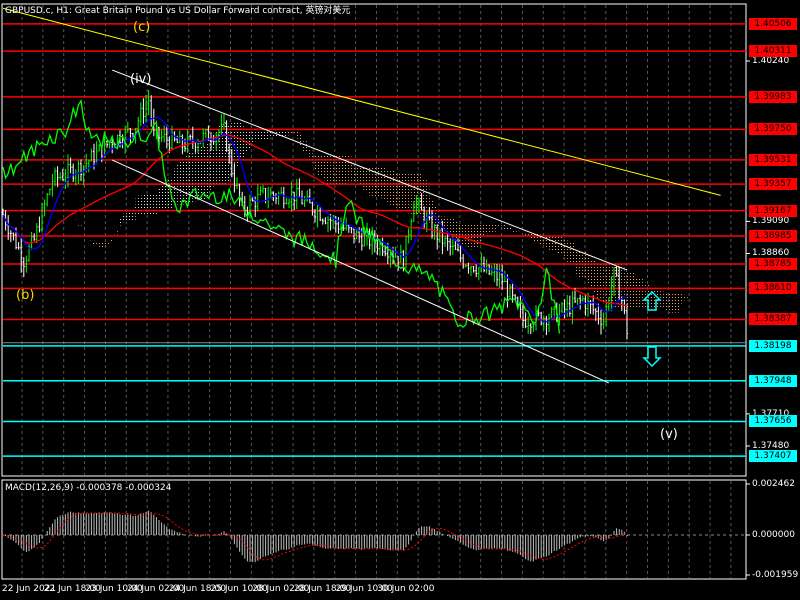  What do you see at coordinates (773, 184) in the screenshot?
I see `resistance-level-label: 1.39357` at bounding box center [773, 184].